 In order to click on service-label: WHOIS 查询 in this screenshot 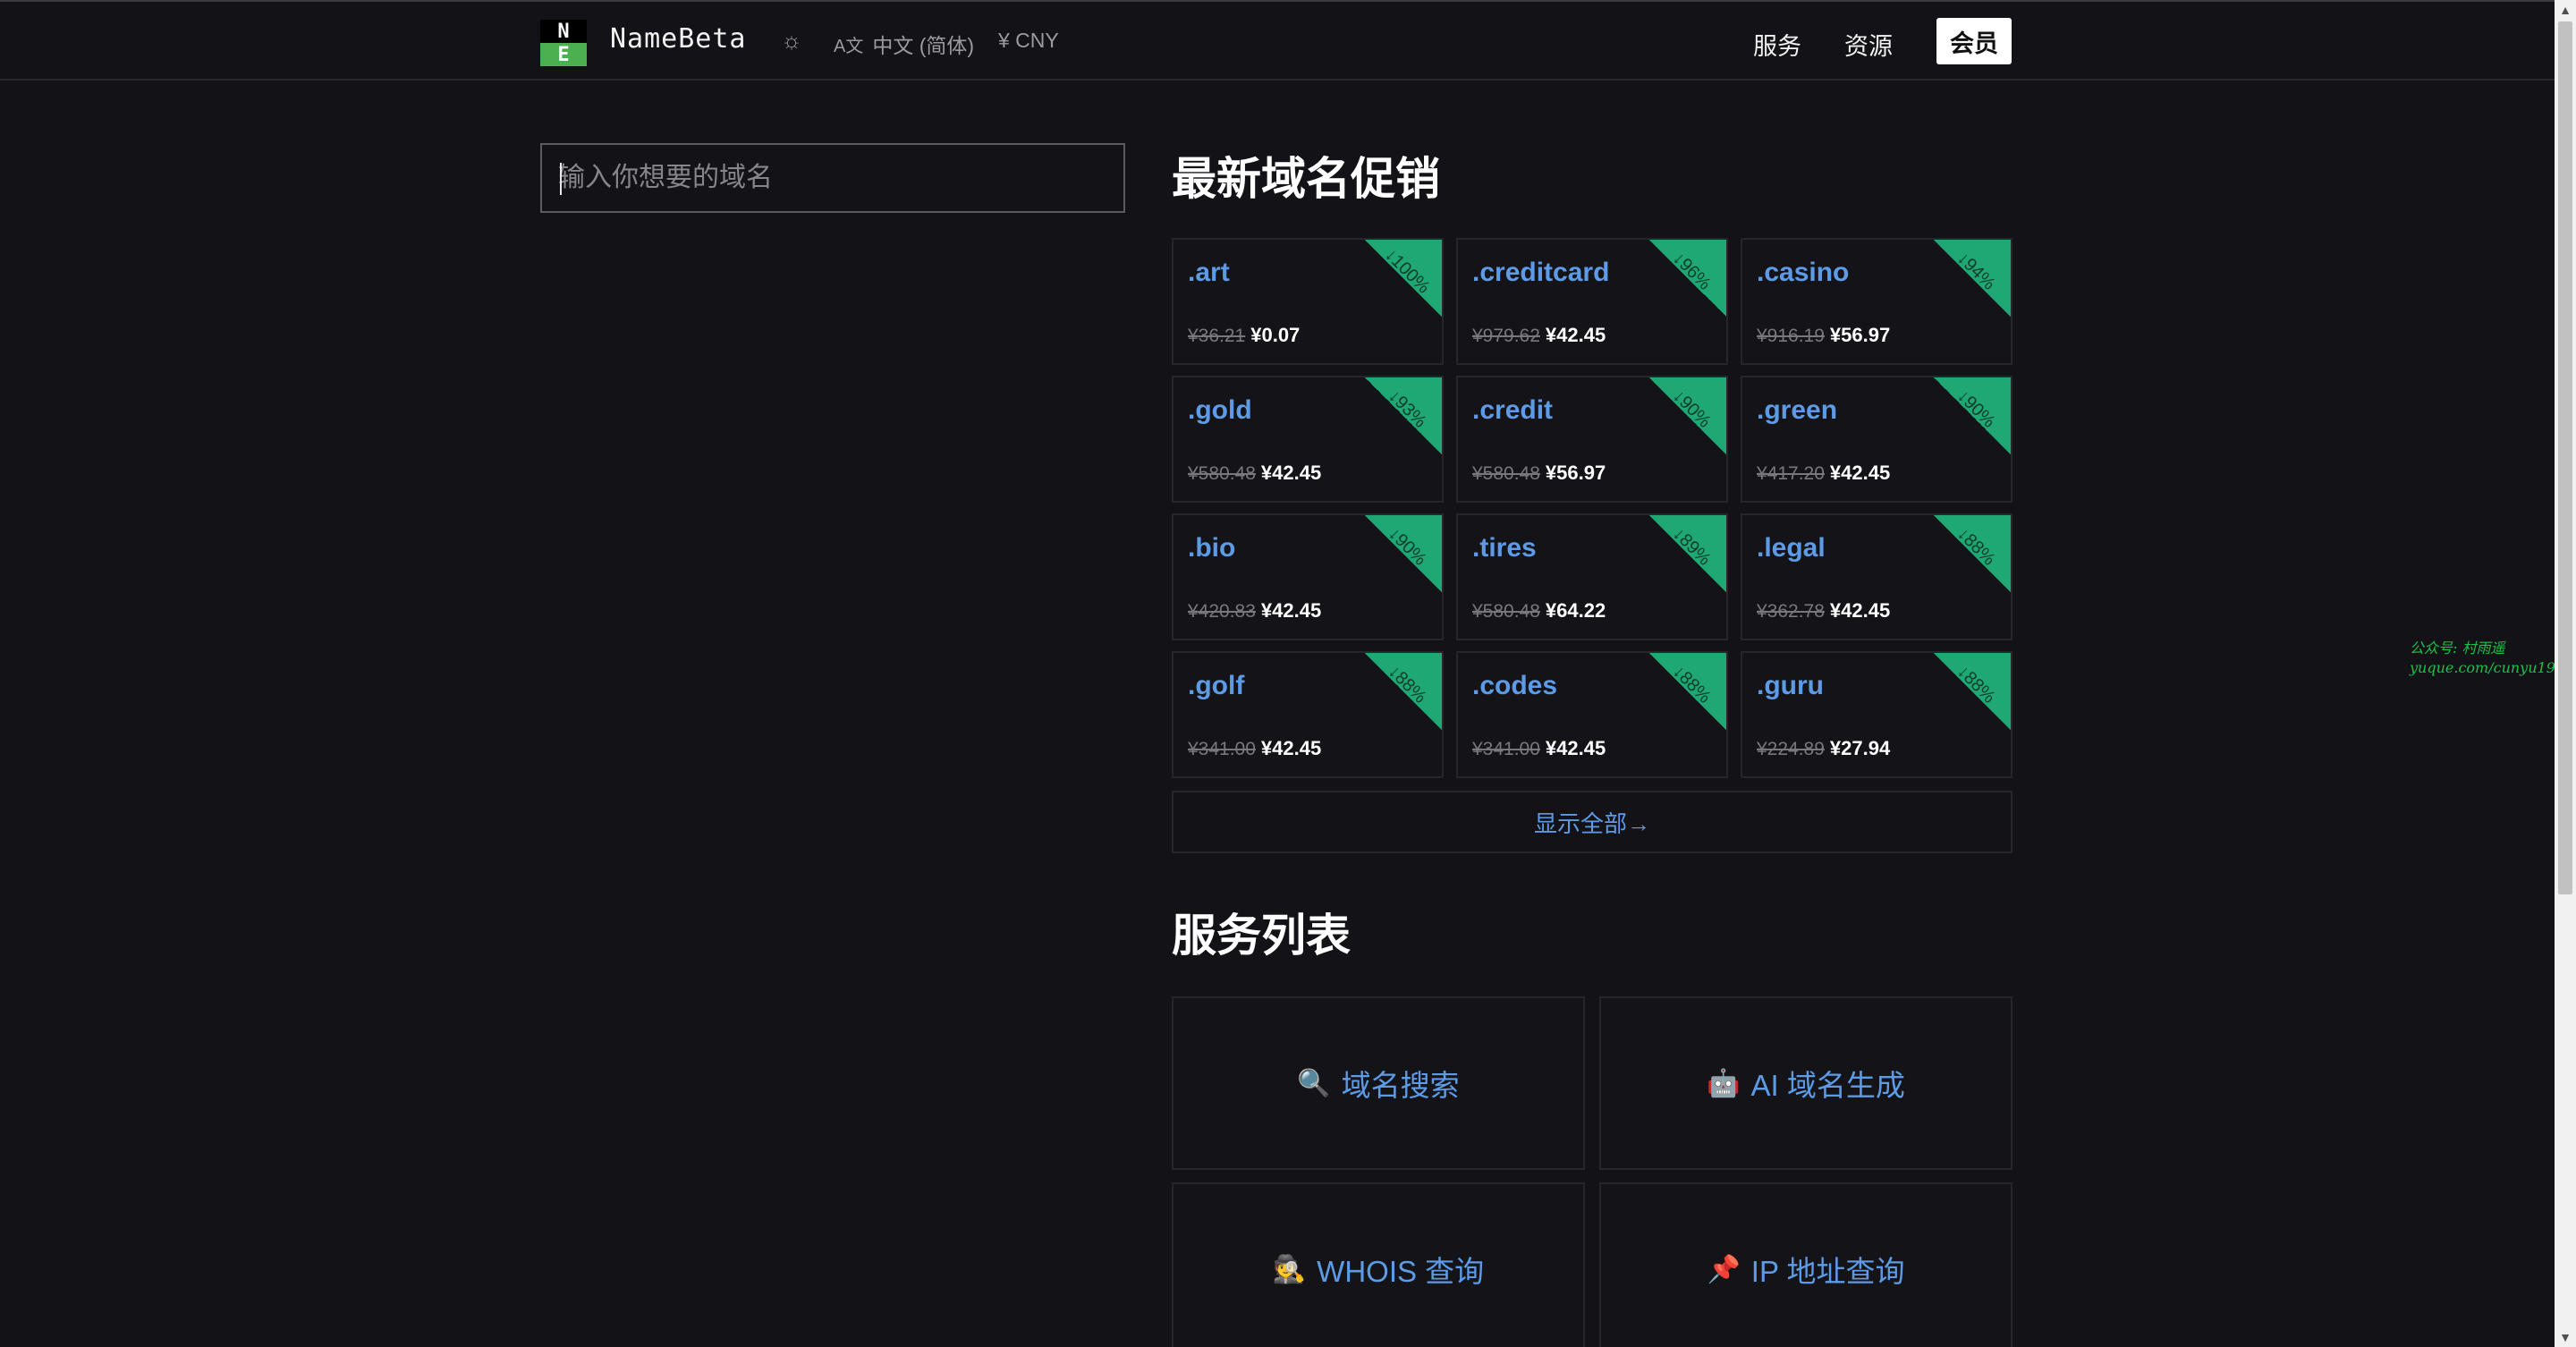, I will do `click(1401, 1271)`.